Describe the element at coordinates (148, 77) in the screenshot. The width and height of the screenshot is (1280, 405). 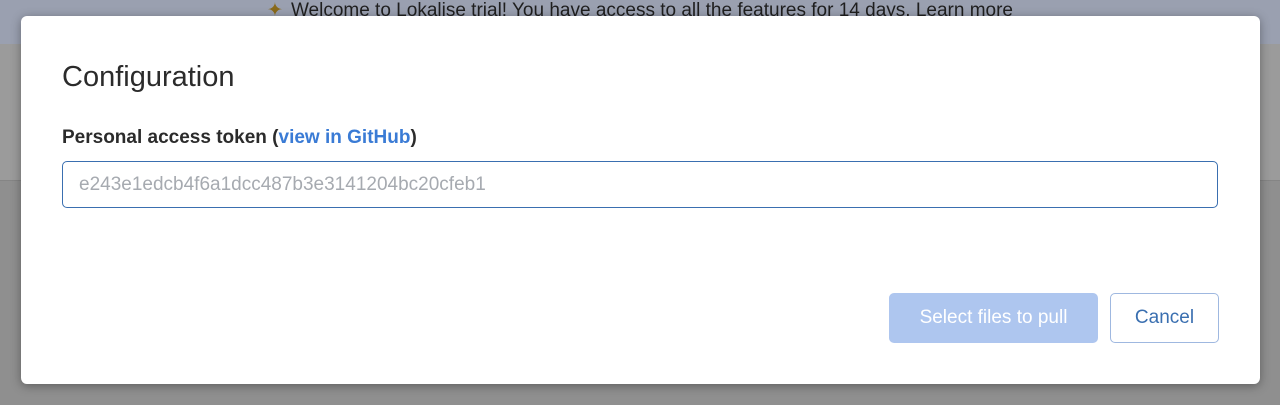
I see `modal-title: Configuration` at that location.